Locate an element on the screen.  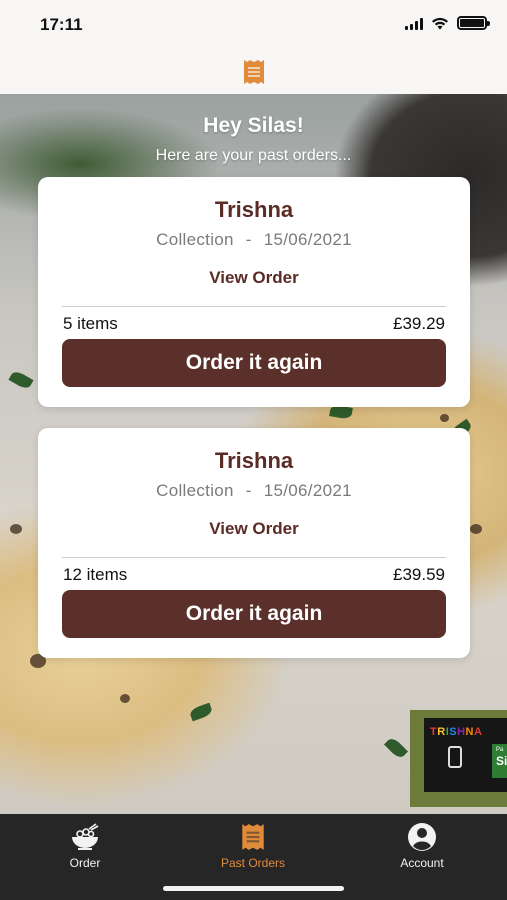
status-bar: 17:11 is located at coordinates (253, 25).